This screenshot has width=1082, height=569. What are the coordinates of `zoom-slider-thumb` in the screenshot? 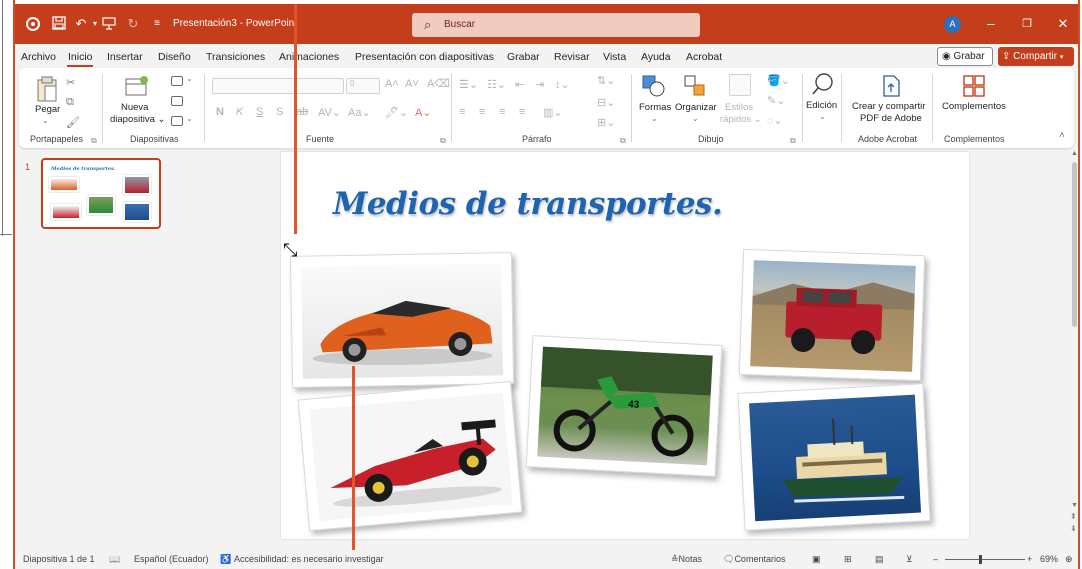 It's located at (980, 559).